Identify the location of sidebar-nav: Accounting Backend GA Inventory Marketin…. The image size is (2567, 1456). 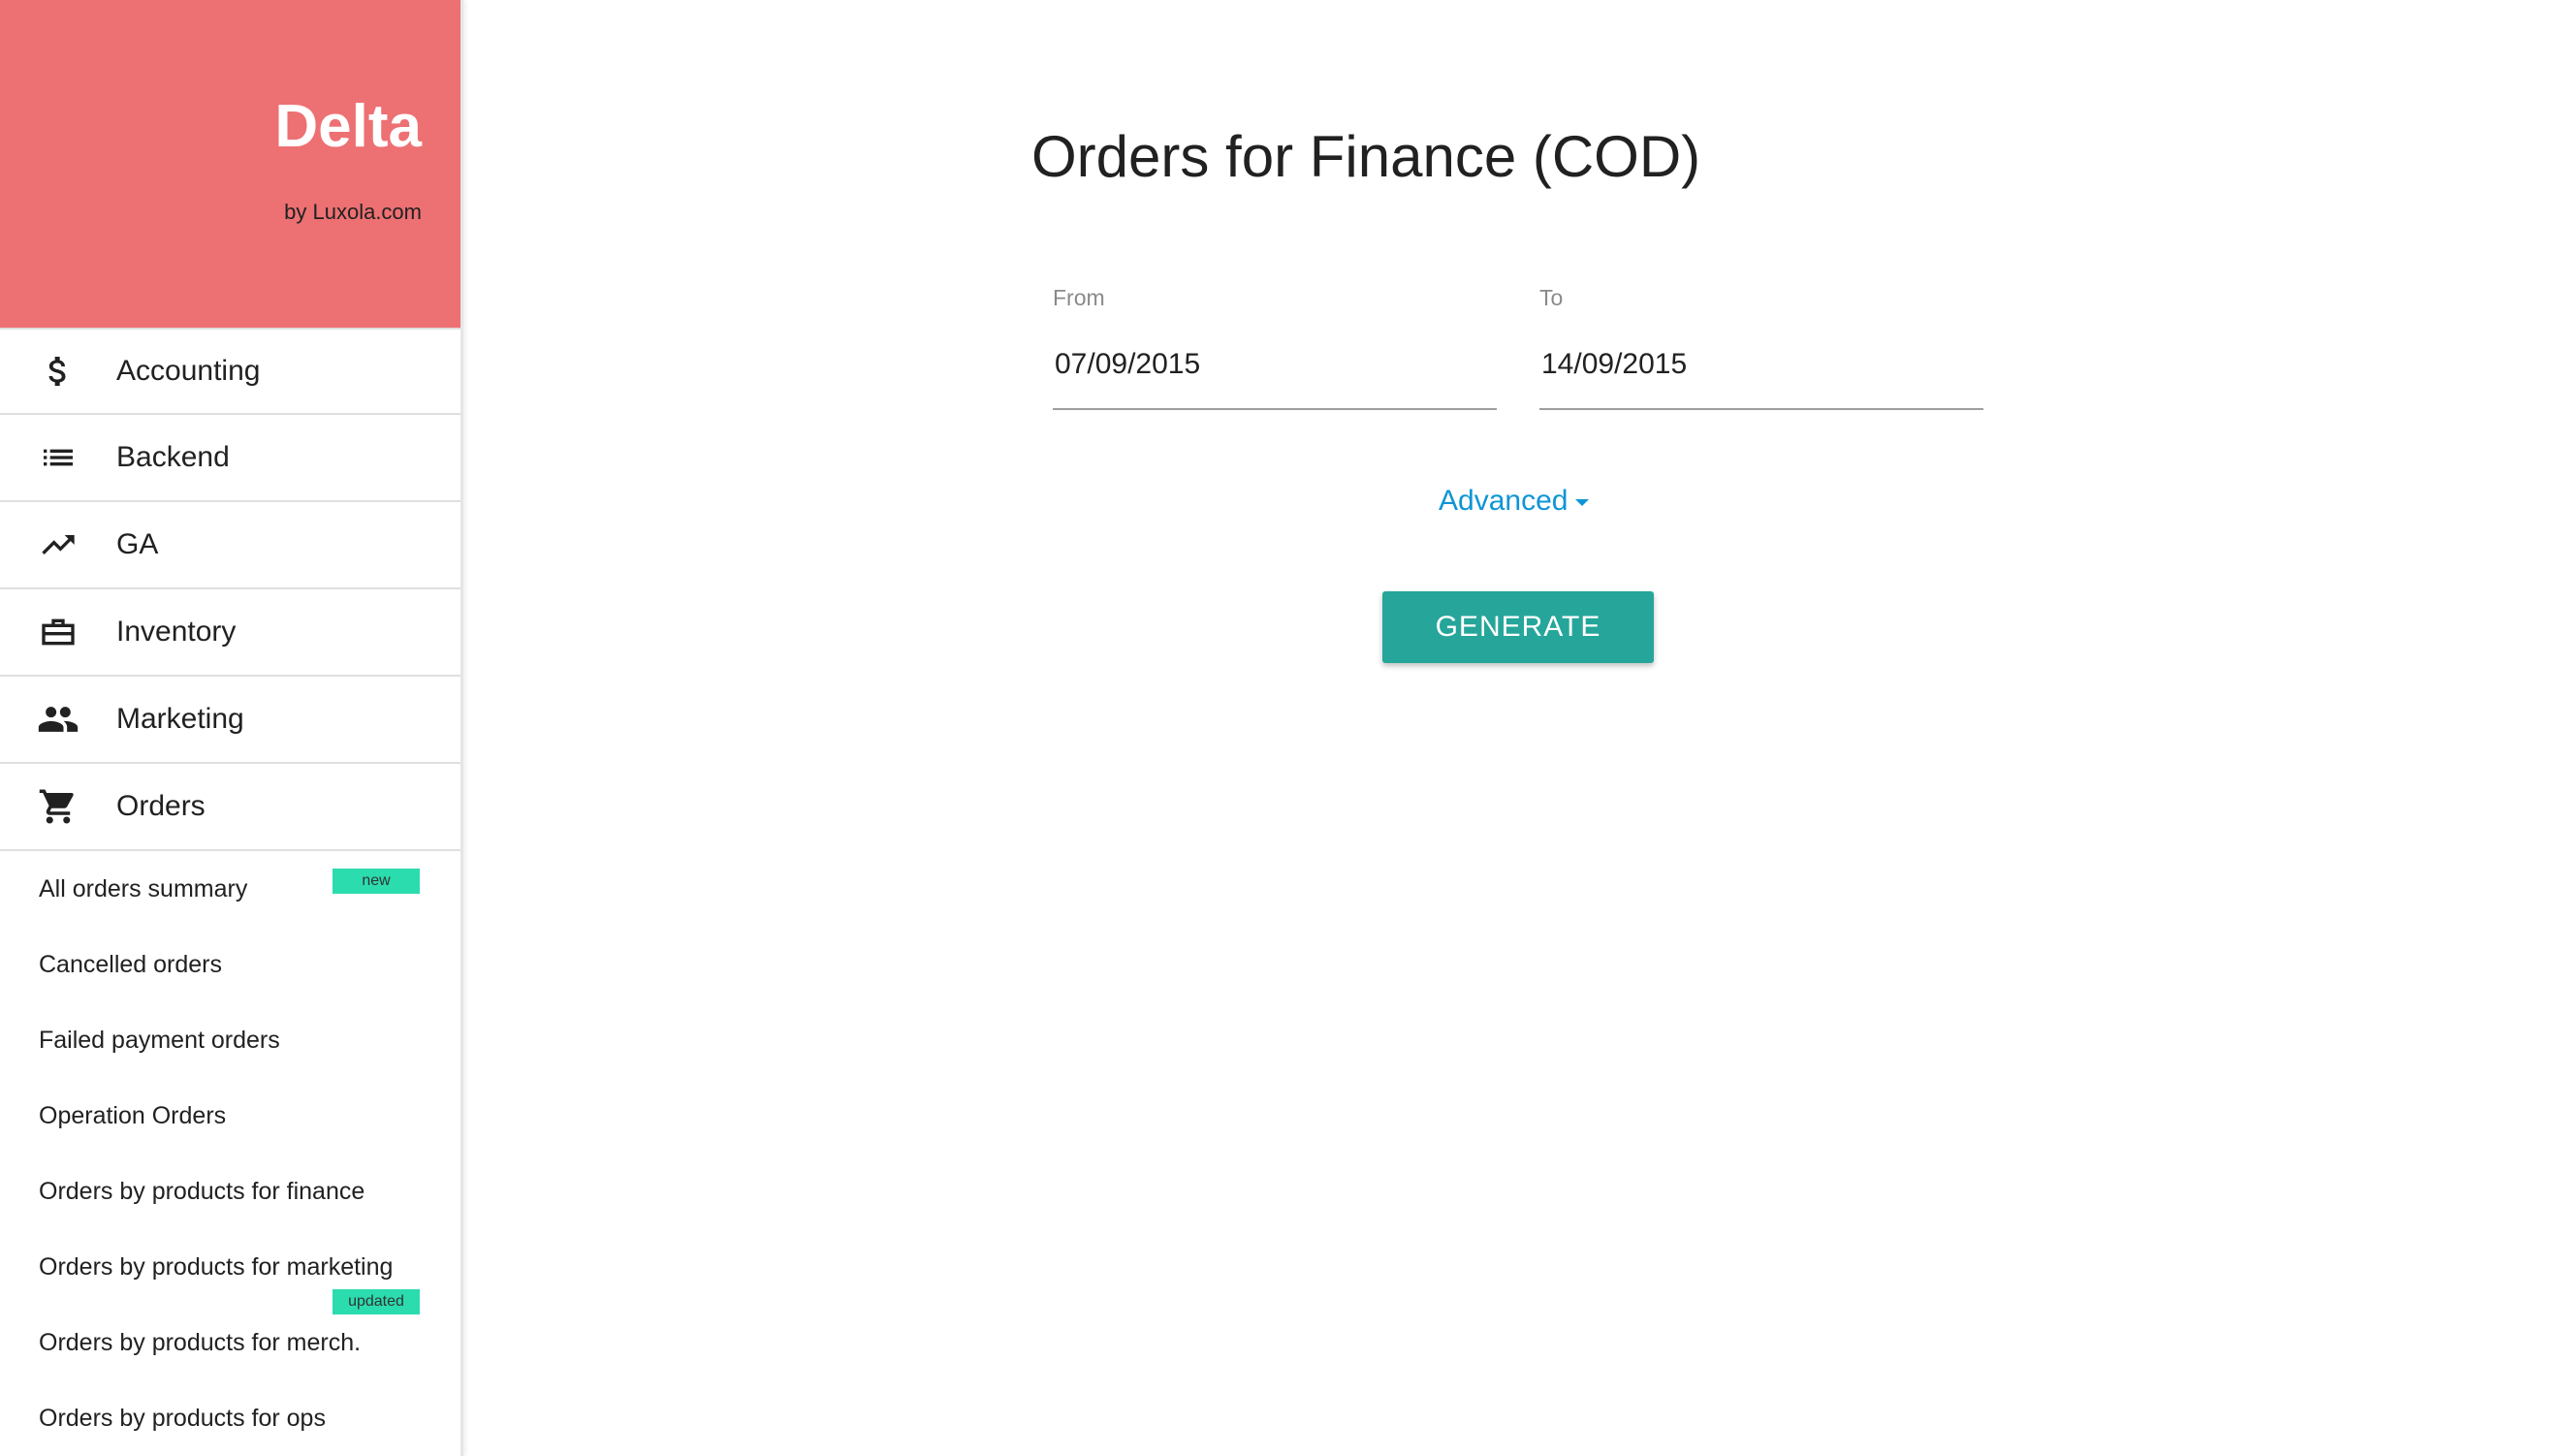
(230, 589).